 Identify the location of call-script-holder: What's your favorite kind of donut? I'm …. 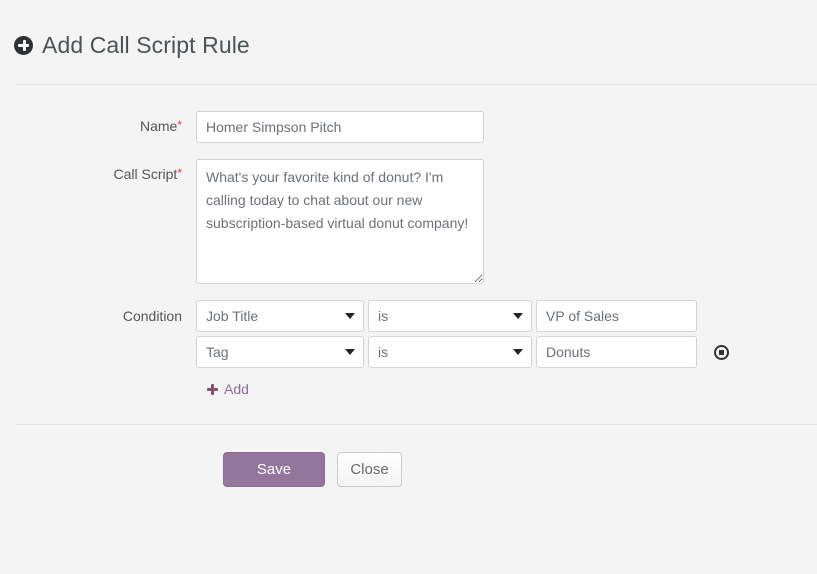
(340, 221).